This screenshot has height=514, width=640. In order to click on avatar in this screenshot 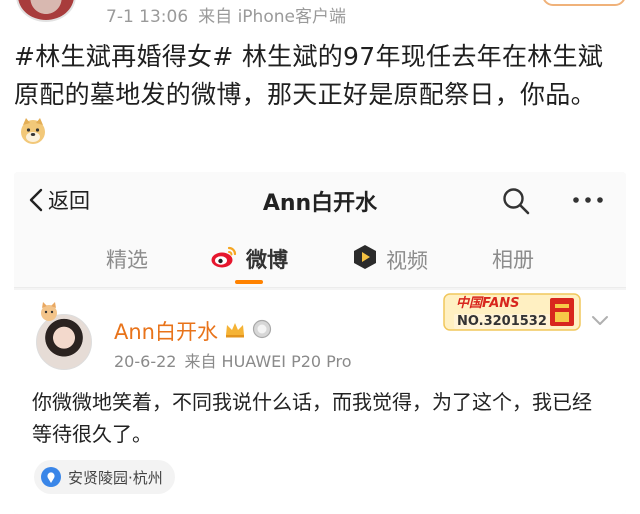, I will do `click(64, 342)`.